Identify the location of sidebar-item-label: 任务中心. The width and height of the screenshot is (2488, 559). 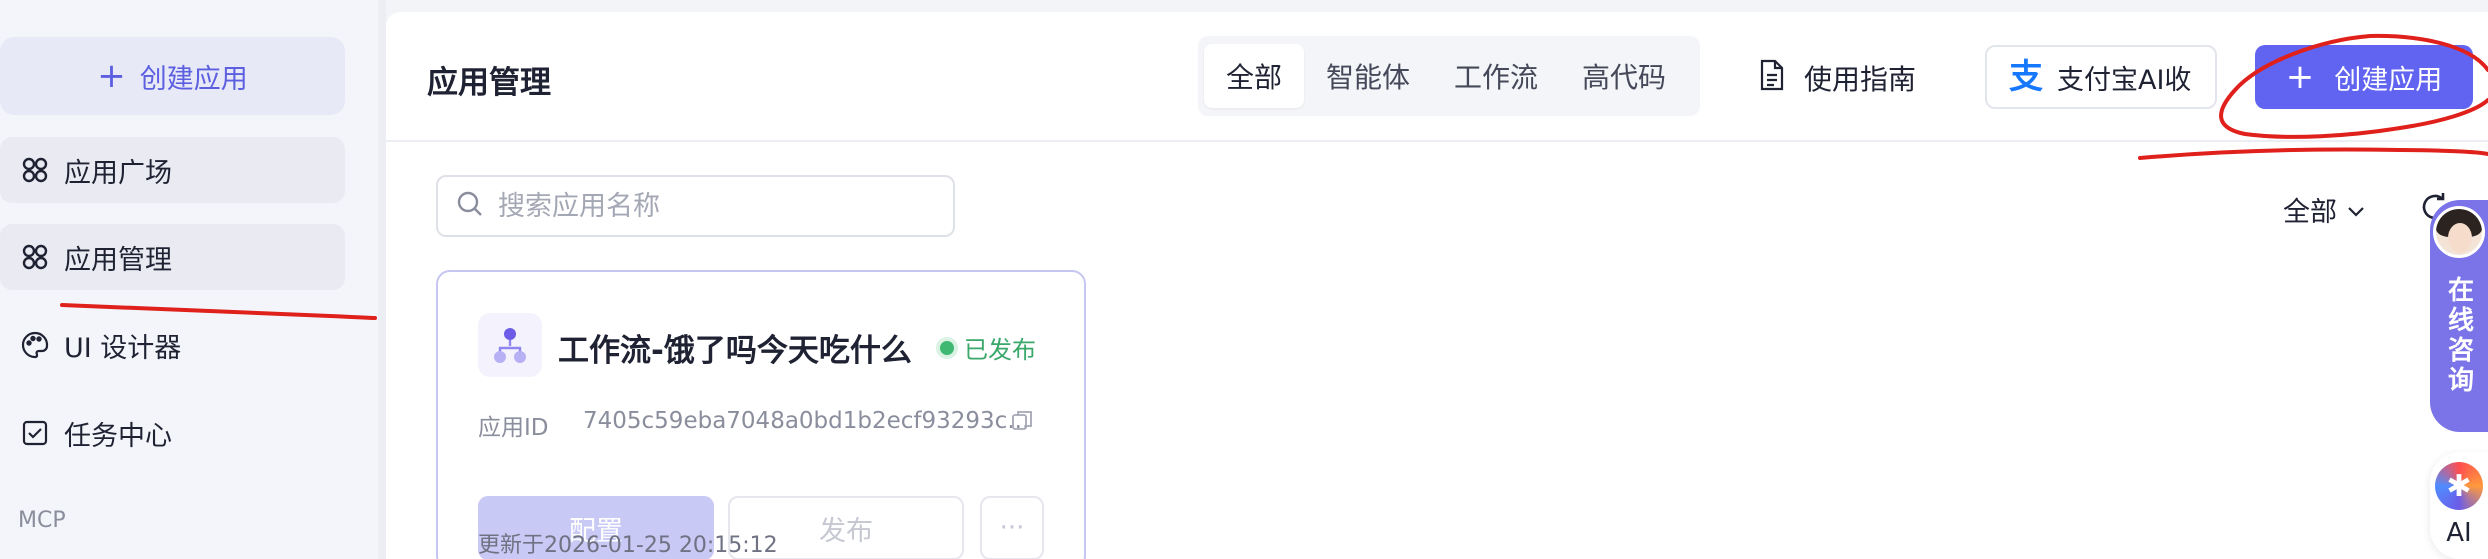
(118, 436).